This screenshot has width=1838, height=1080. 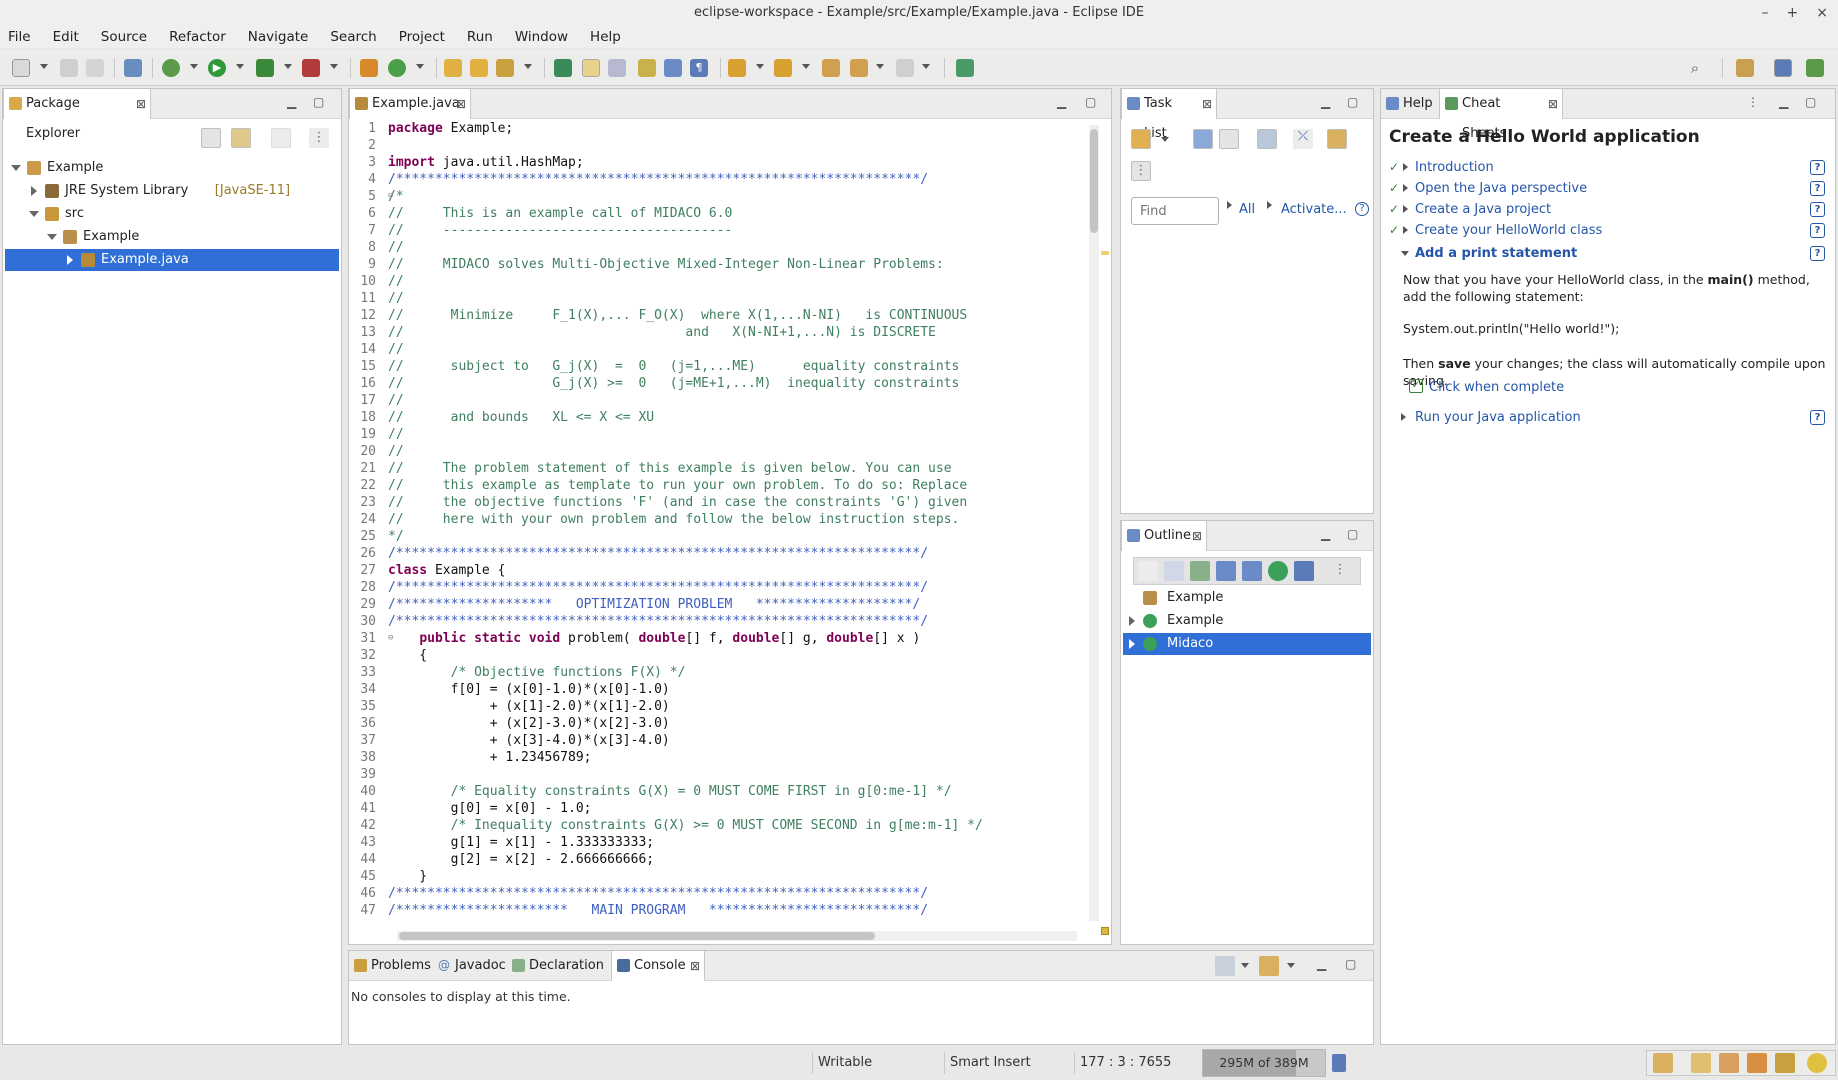 What do you see at coordinates (21, 68) in the screenshot?
I see `new-icon` at bounding box center [21, 68].